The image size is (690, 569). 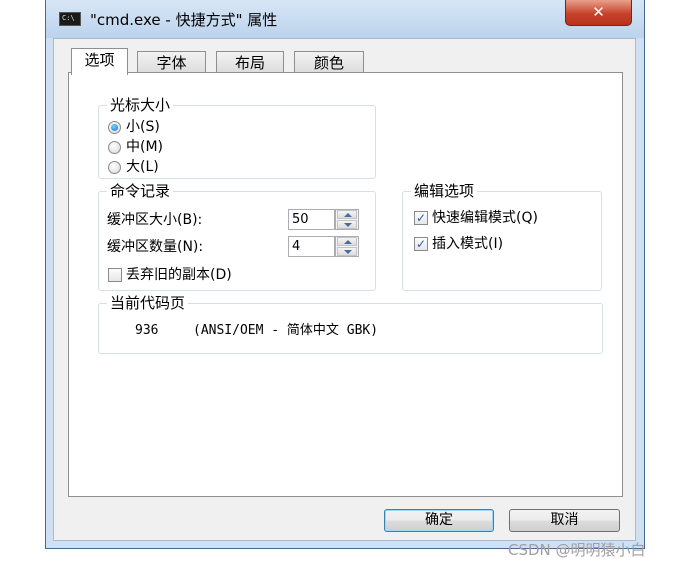 I want to click on window-title: "cmd.exe - 快捷方式" 属性, so click(x=184, y=20).